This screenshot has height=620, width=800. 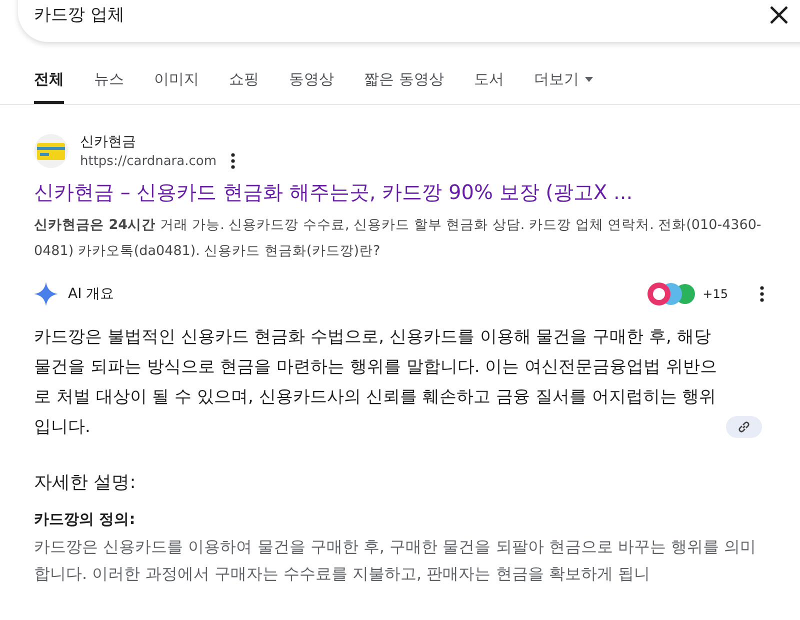 I want to click on link-button, so click(x=744, y=427).